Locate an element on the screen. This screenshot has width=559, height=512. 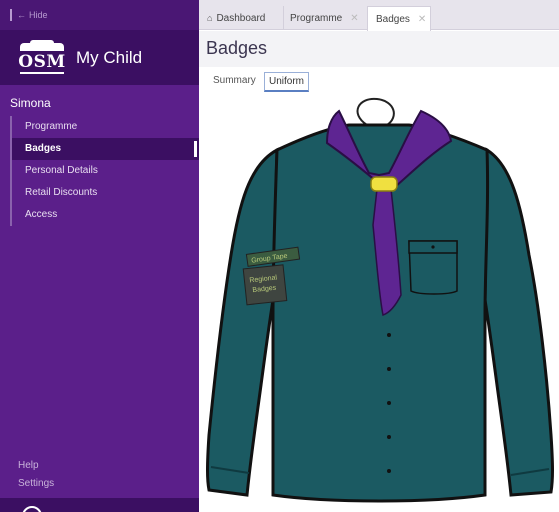
tab-label: Dashboard is located at coordinates (241, 18).